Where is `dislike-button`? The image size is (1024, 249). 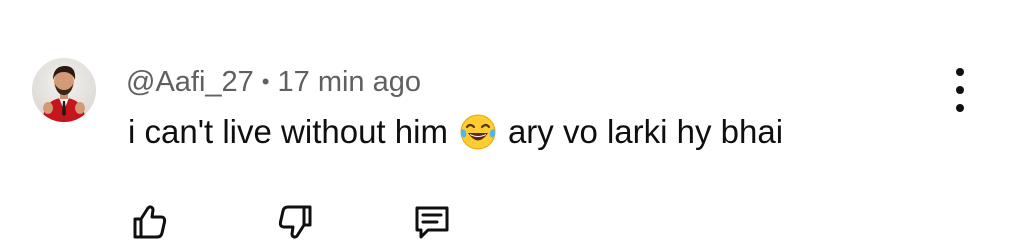
dislike-button is located at coordinates (296, 222).